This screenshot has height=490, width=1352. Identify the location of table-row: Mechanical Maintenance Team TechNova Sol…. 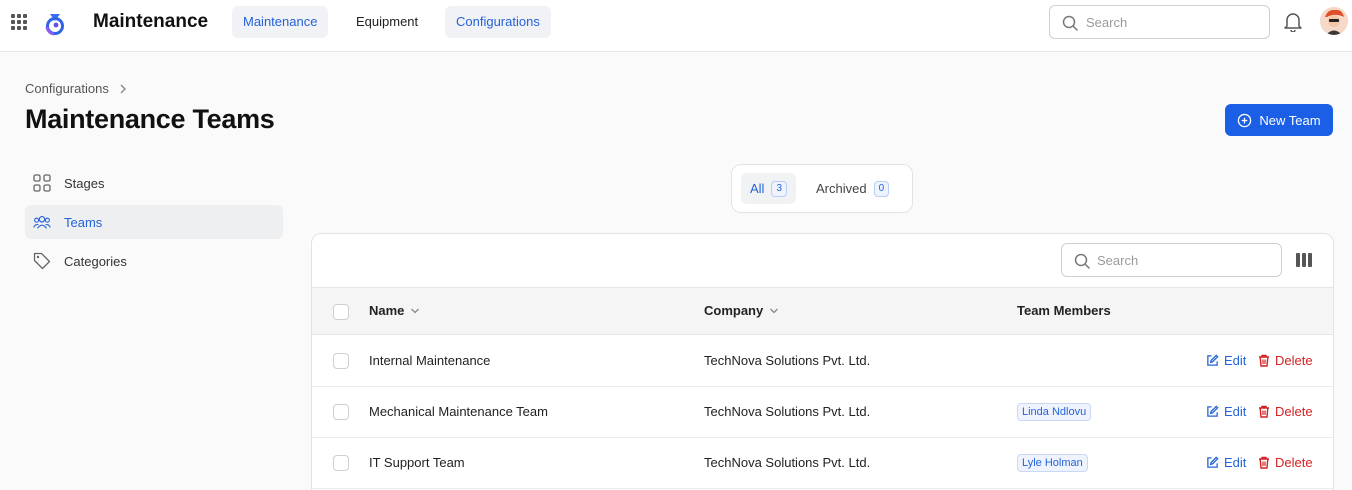
(822, 412).